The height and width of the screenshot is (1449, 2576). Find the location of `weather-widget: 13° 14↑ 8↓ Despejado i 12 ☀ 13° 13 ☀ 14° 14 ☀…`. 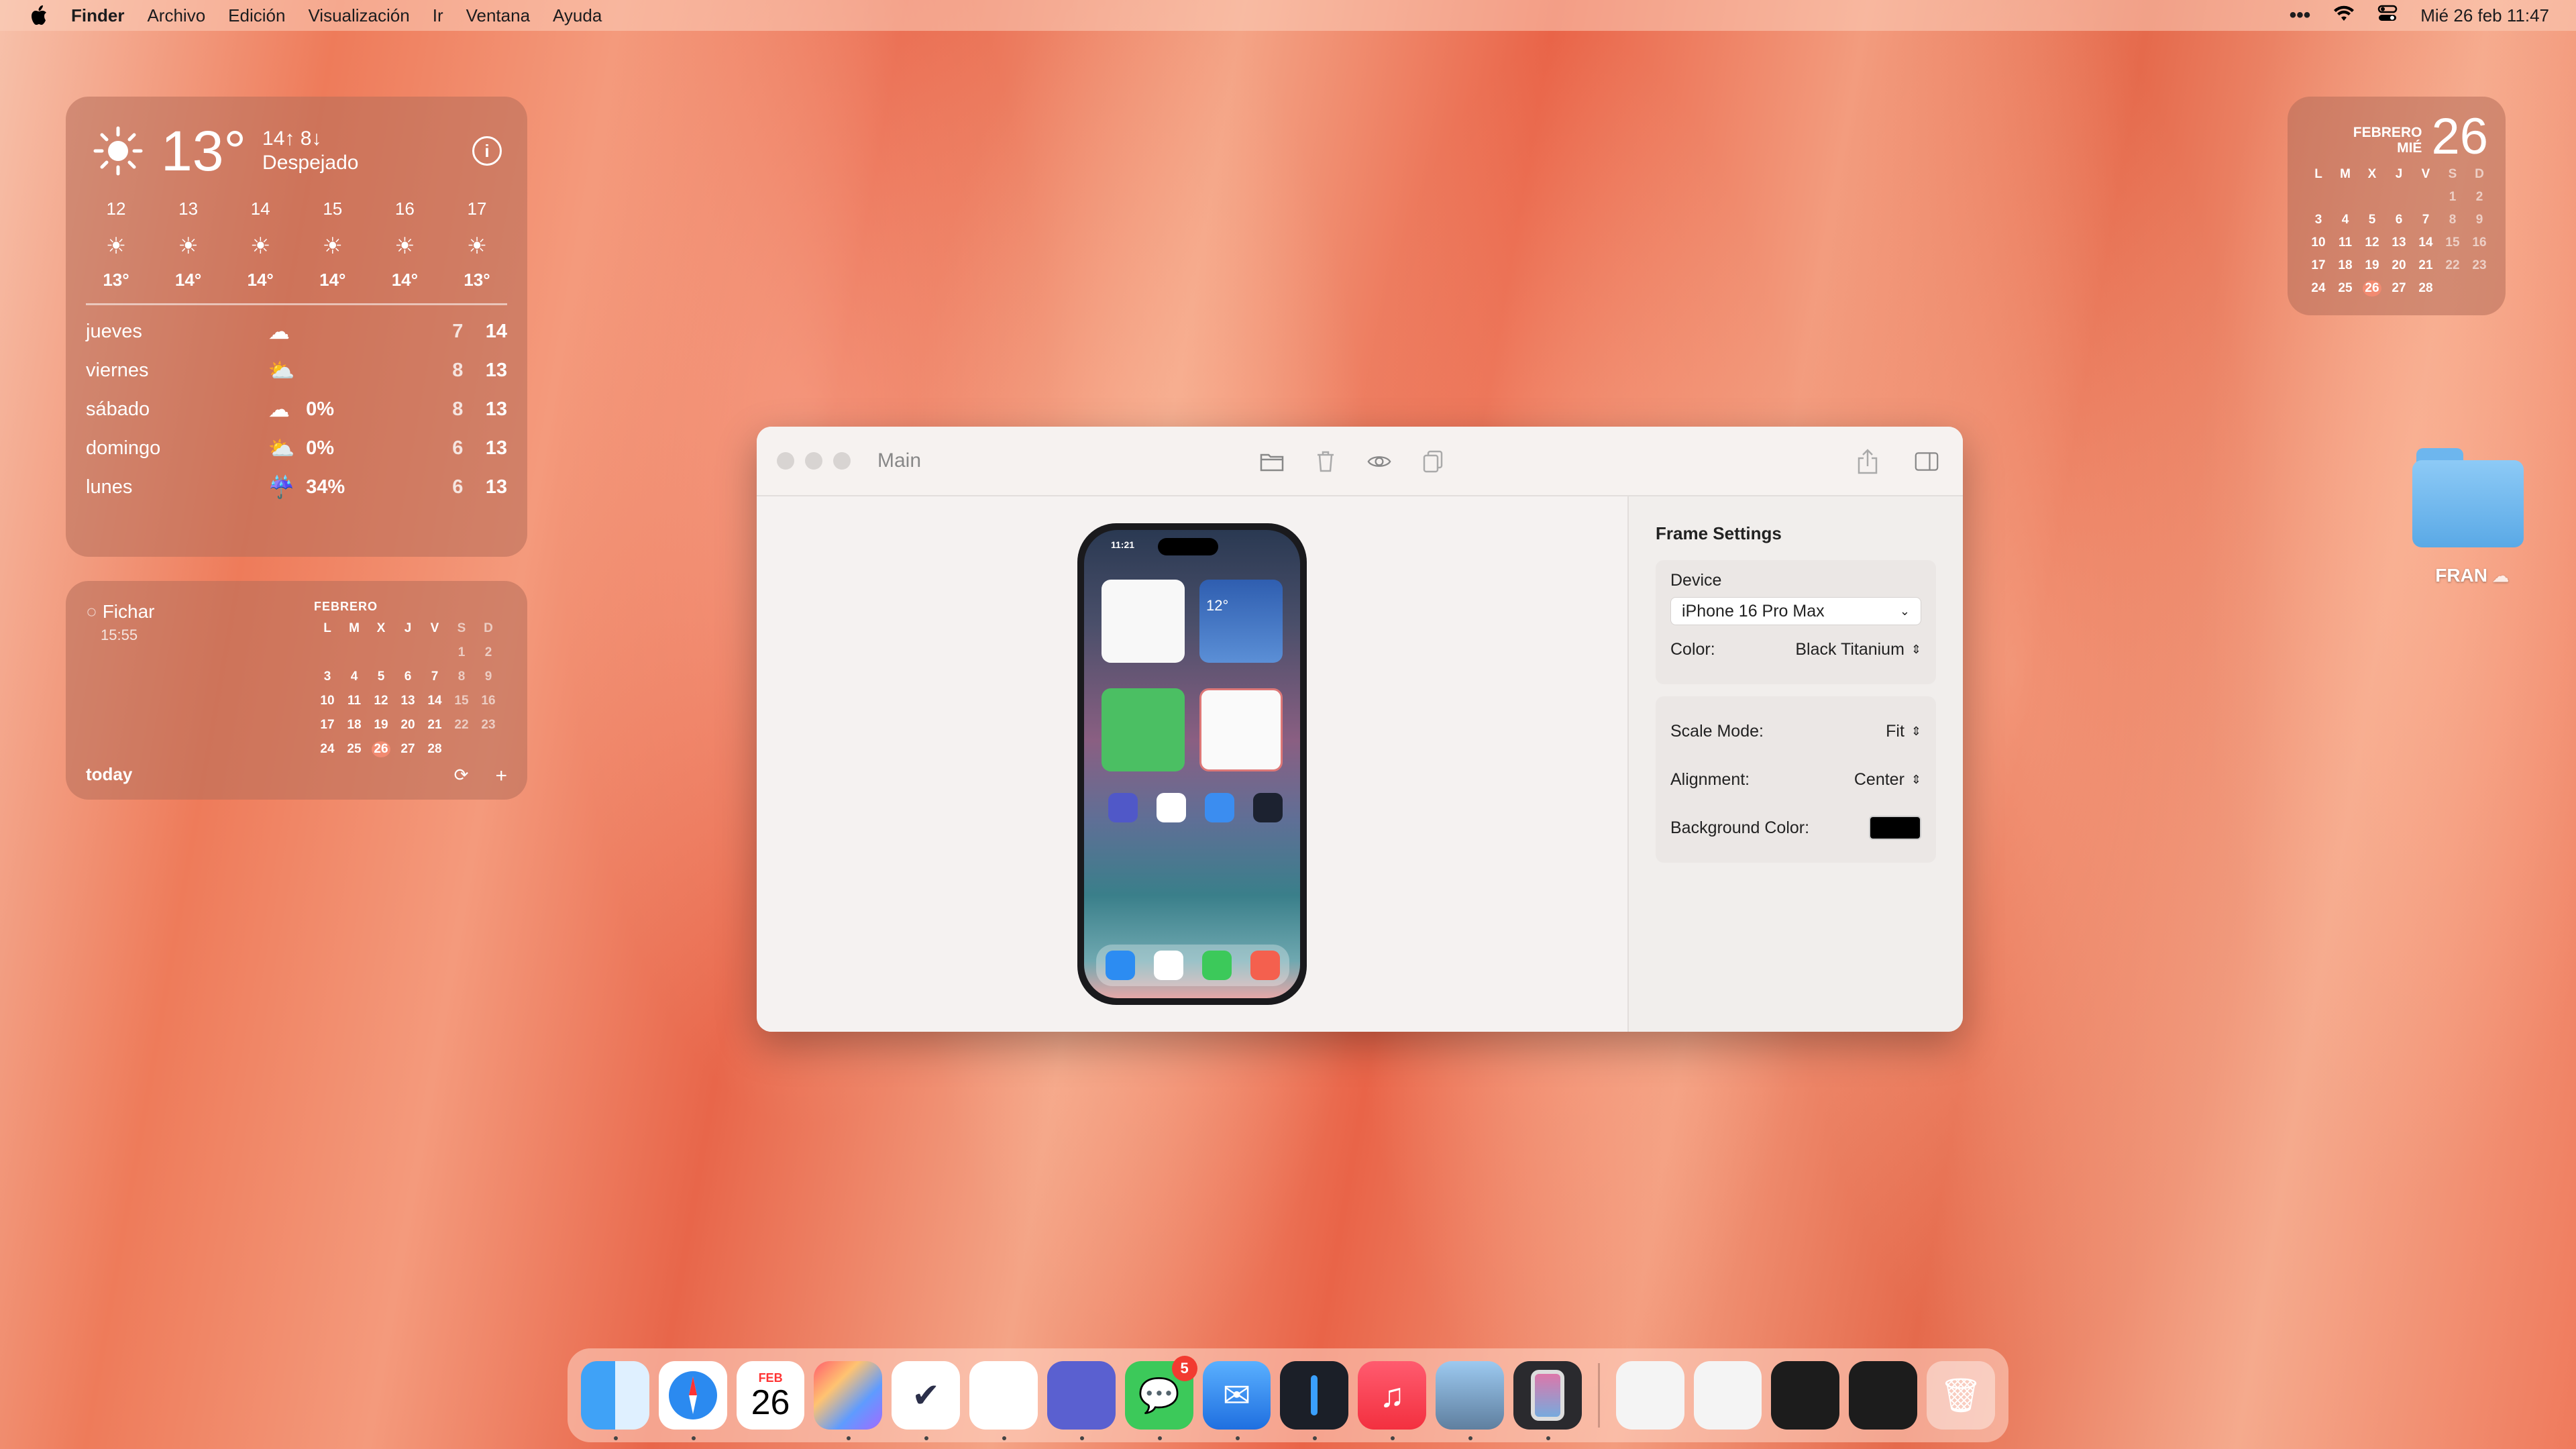

weather-widget: 13° 14↑ 8↓ Despejado i 12 ☀ 13° 13 ☀ 14° 14 ☀… is located at coordinates (296, 327).